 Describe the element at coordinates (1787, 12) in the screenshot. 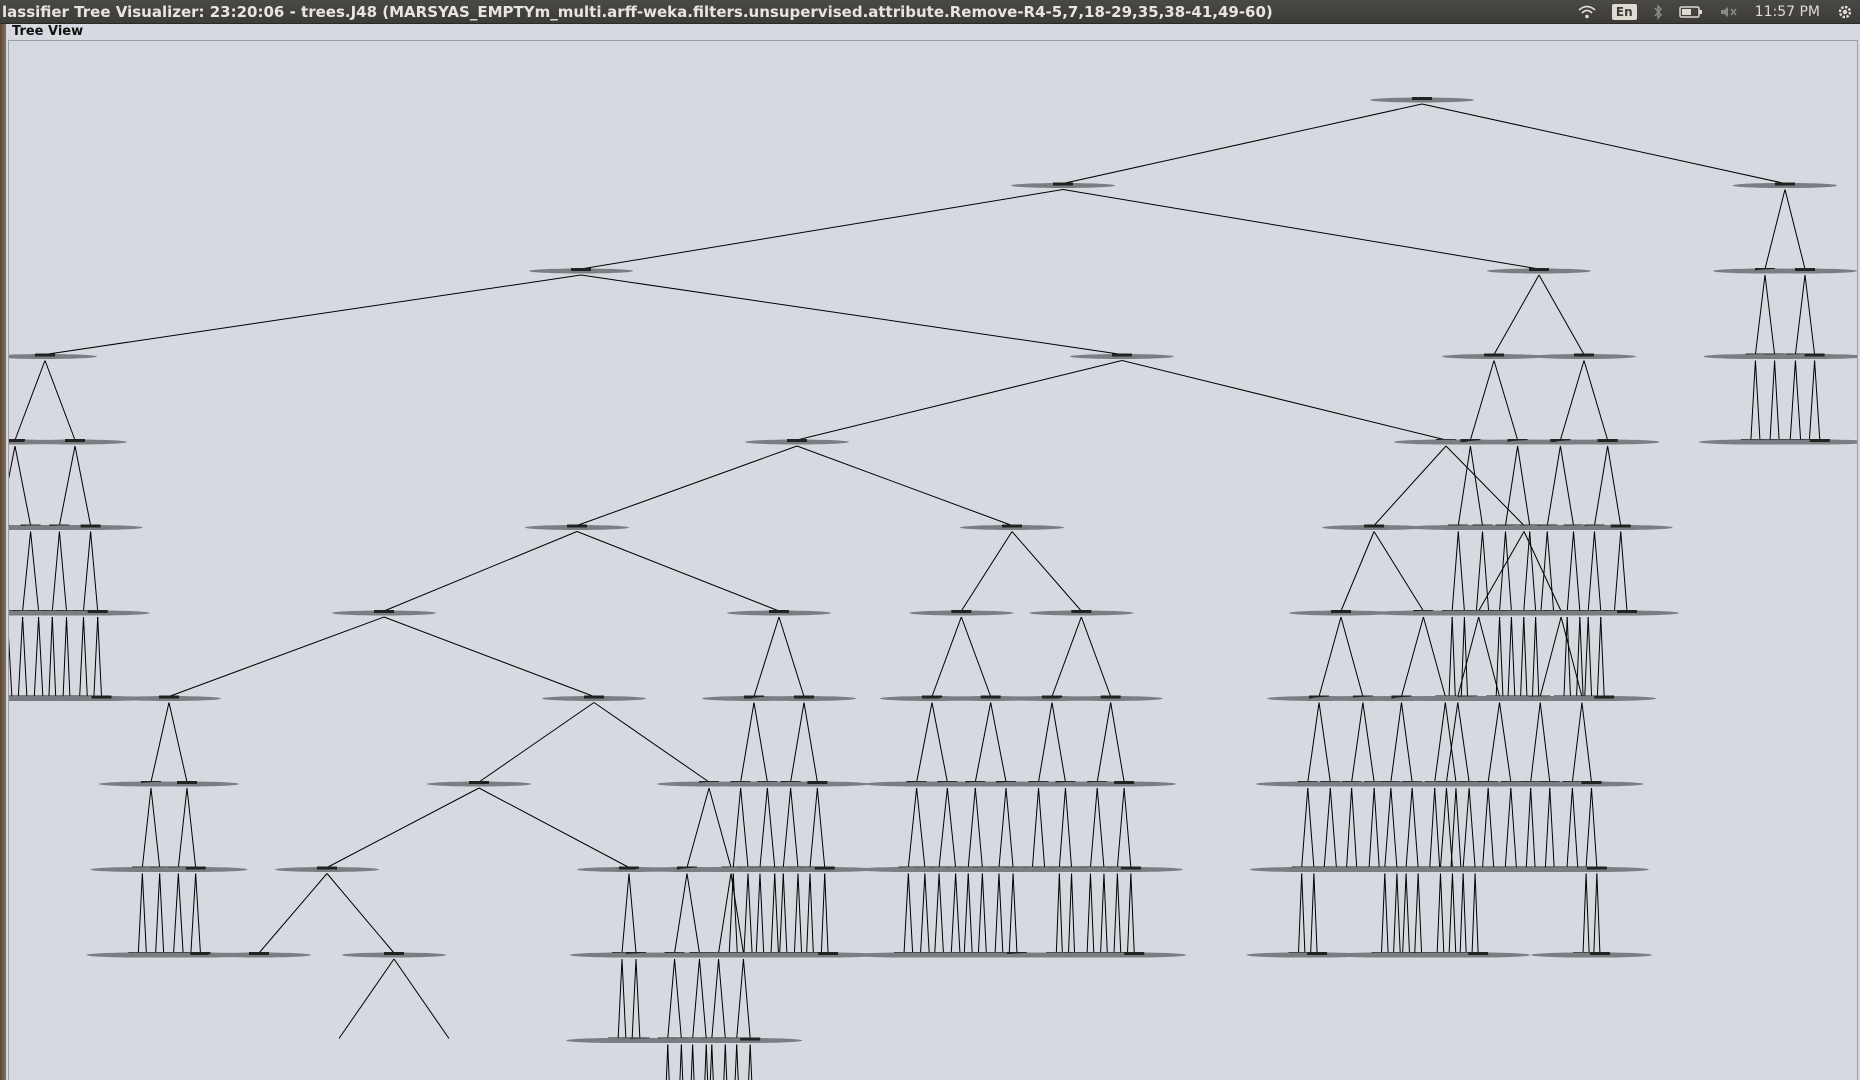

I see `clock: 11:57 PM` at that location.